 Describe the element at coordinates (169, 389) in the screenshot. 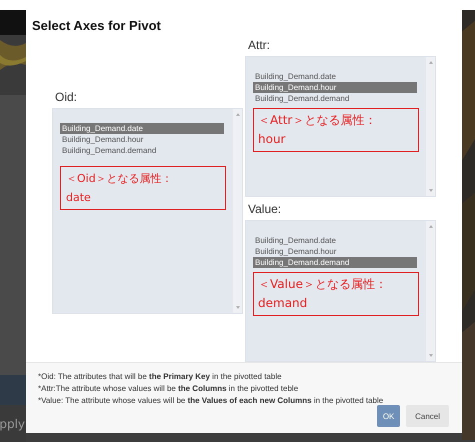

I see `footnote-text: *Attr:The attribute whose values will be the Columns in the pivotted teble` at that location.